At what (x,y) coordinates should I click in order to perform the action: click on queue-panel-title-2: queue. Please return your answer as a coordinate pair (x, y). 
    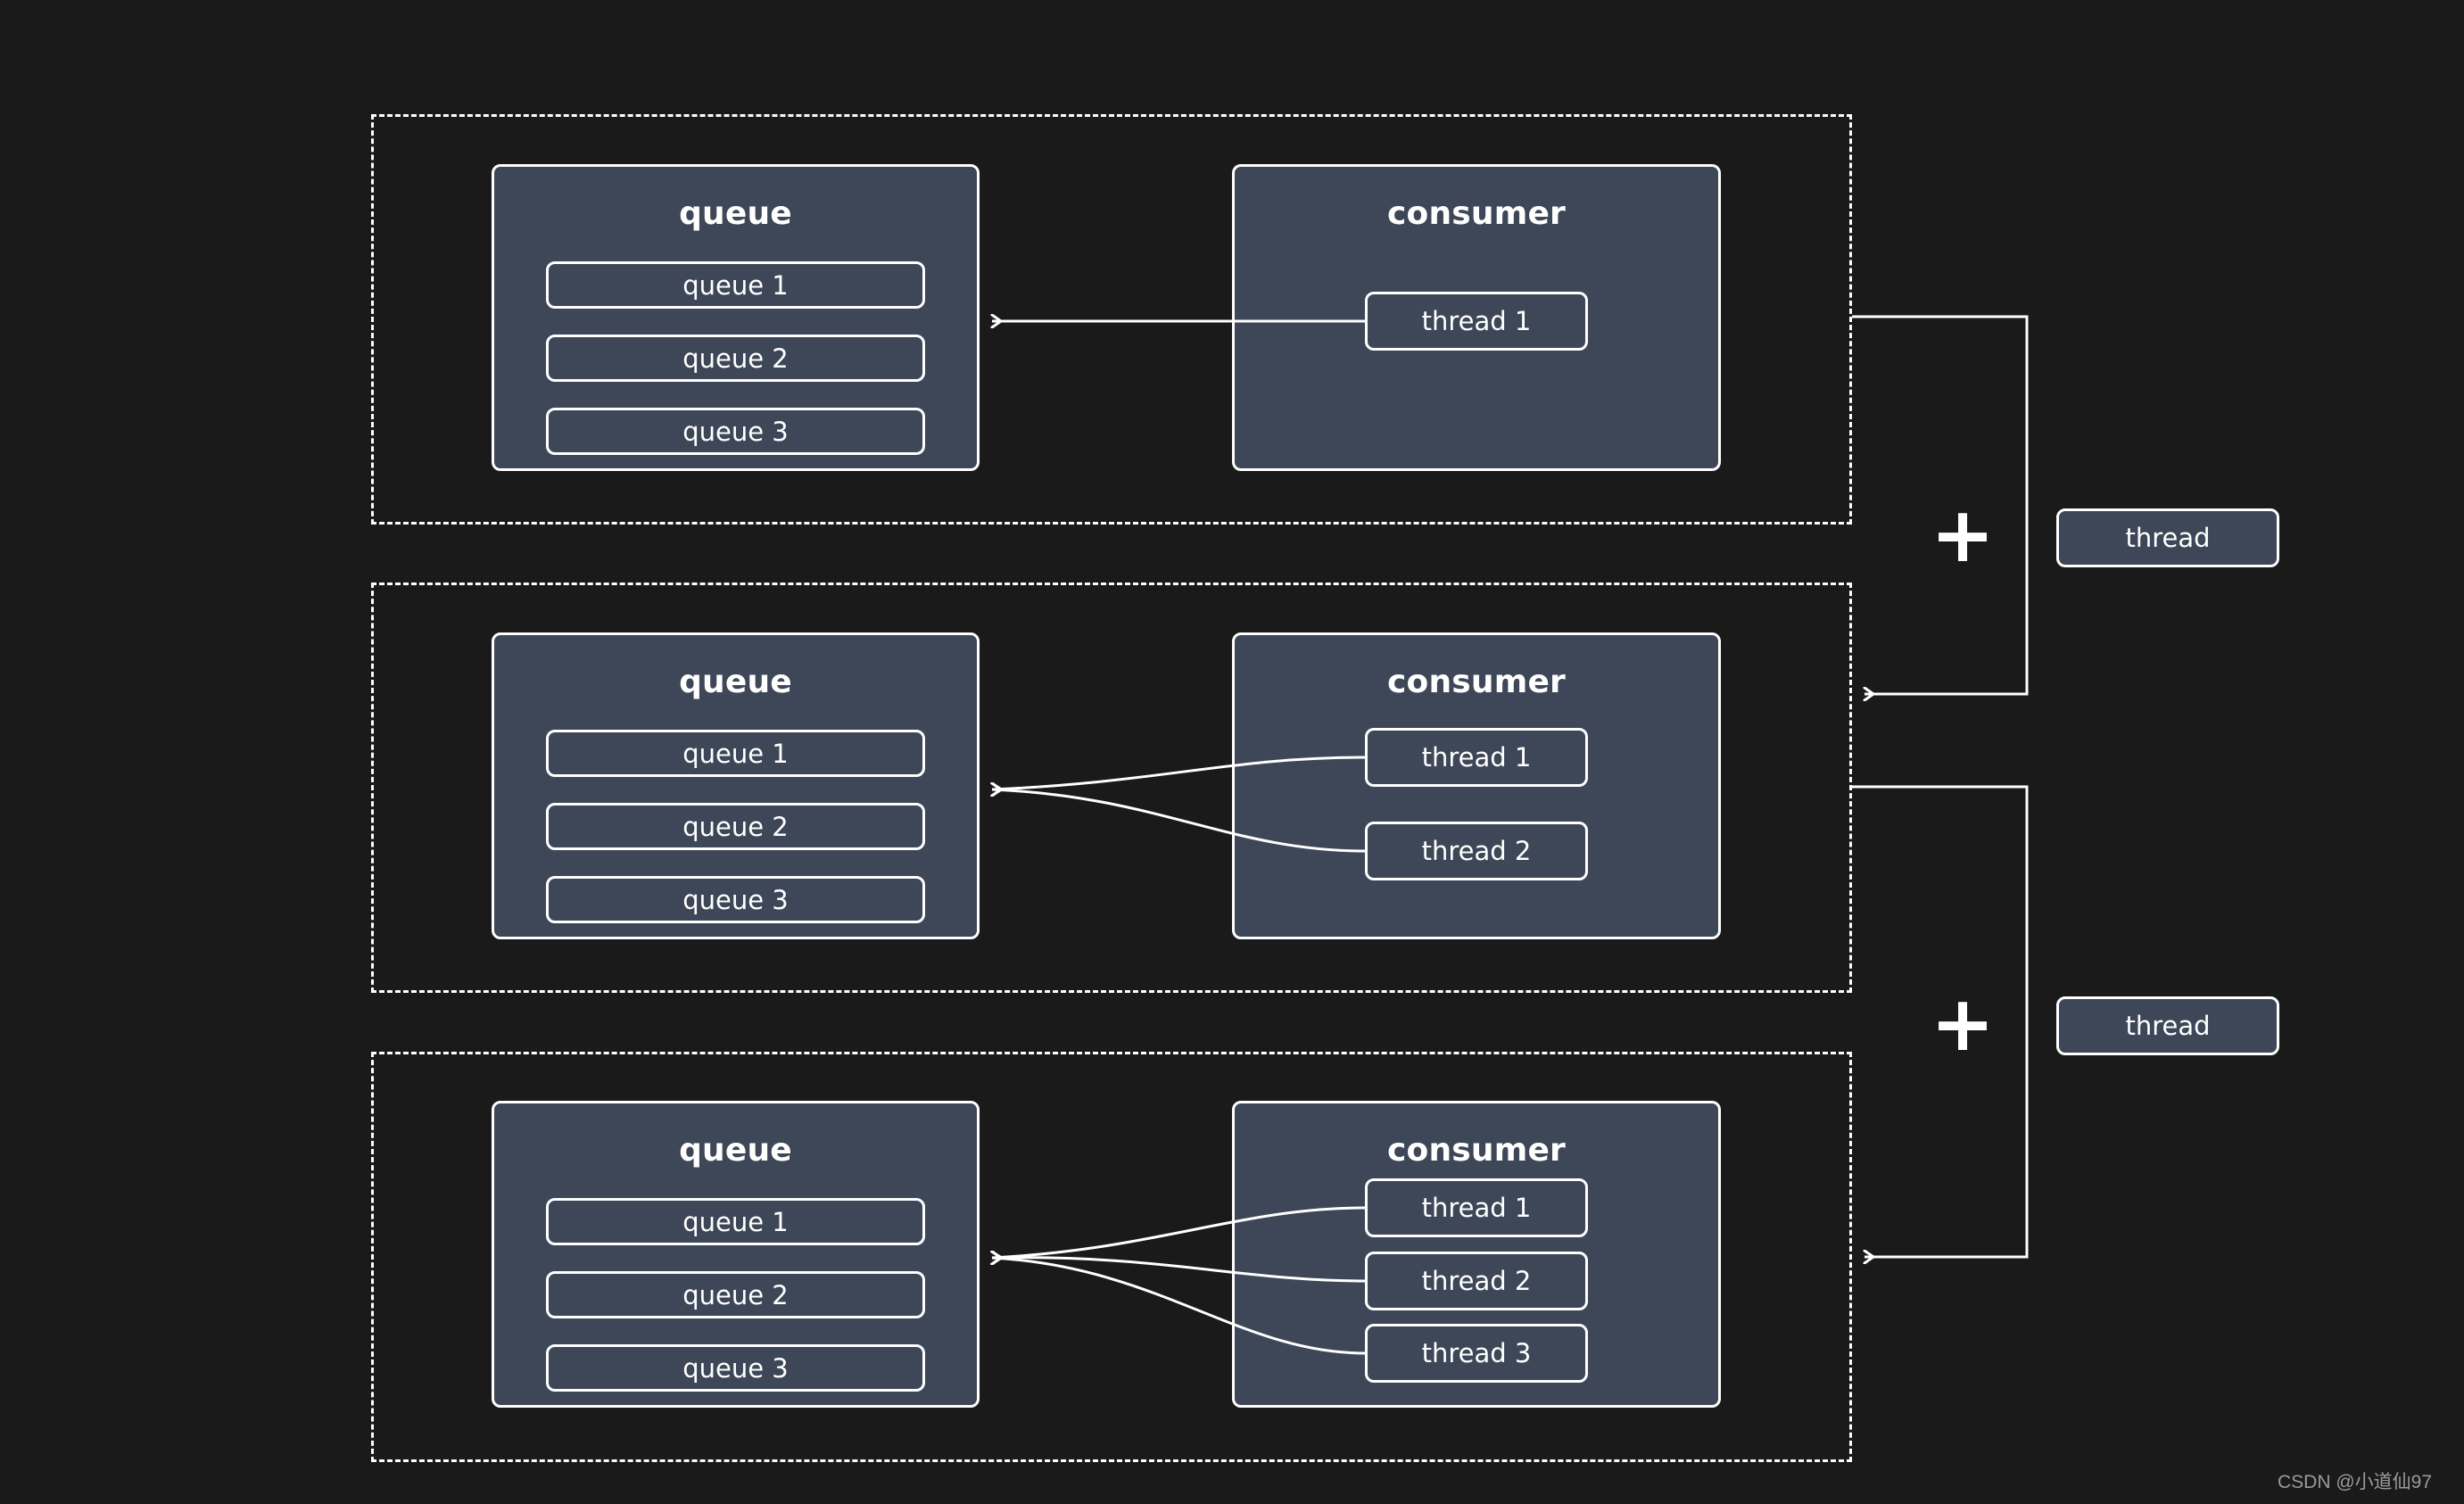
    Looking at the image, I should click on (735, 682).